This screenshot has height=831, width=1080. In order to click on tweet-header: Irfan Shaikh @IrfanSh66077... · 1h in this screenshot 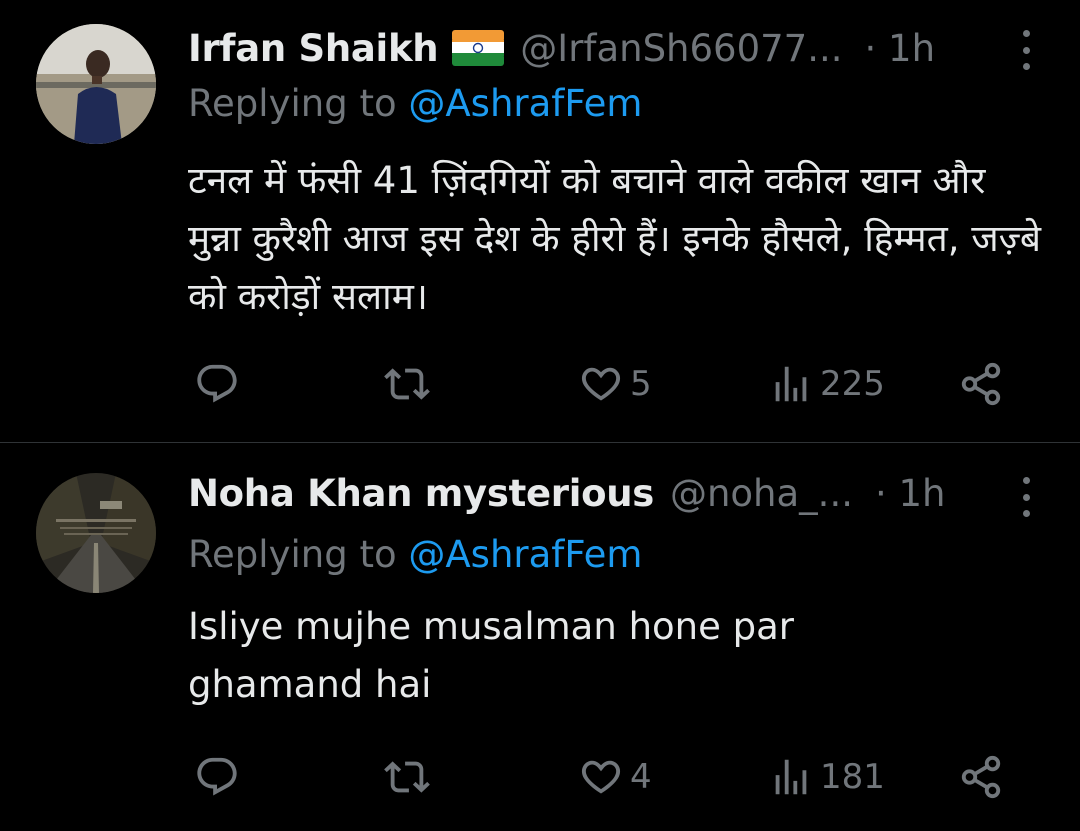, I will do `click(614, 48)`.